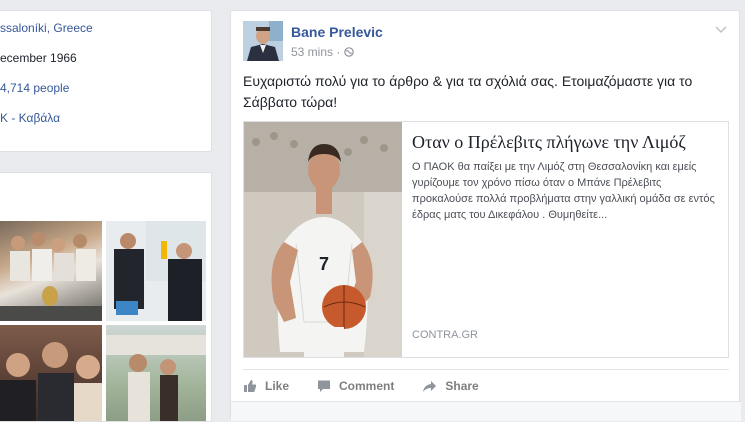 This screenshot has width=745, height=422. I want to click on comment-button: Comment, so click(355, 386).